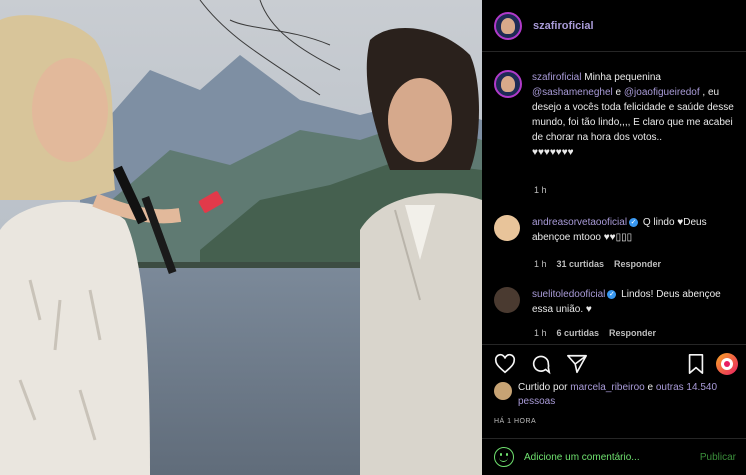 The height and width of the screenshot is (475, 746). Describe the element at coordinates (621, 77) in the screenshot. I see `caption-part: Minha pequenina` at that location.